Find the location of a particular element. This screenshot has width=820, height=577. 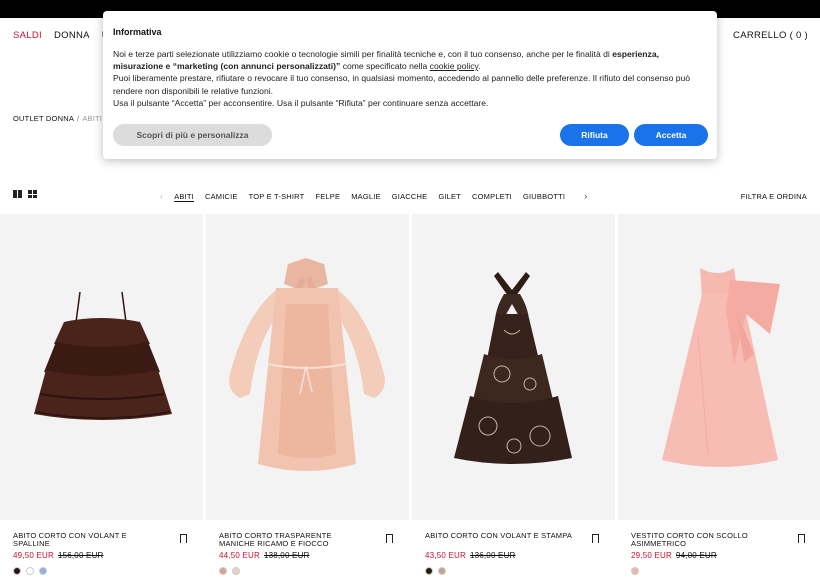

sale-price: 49,50 EUR is located at coordinates (33, 555).